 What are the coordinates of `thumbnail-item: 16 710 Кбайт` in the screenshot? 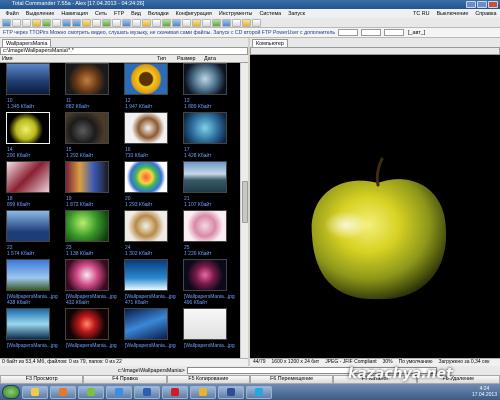 It's located at (145, 136).